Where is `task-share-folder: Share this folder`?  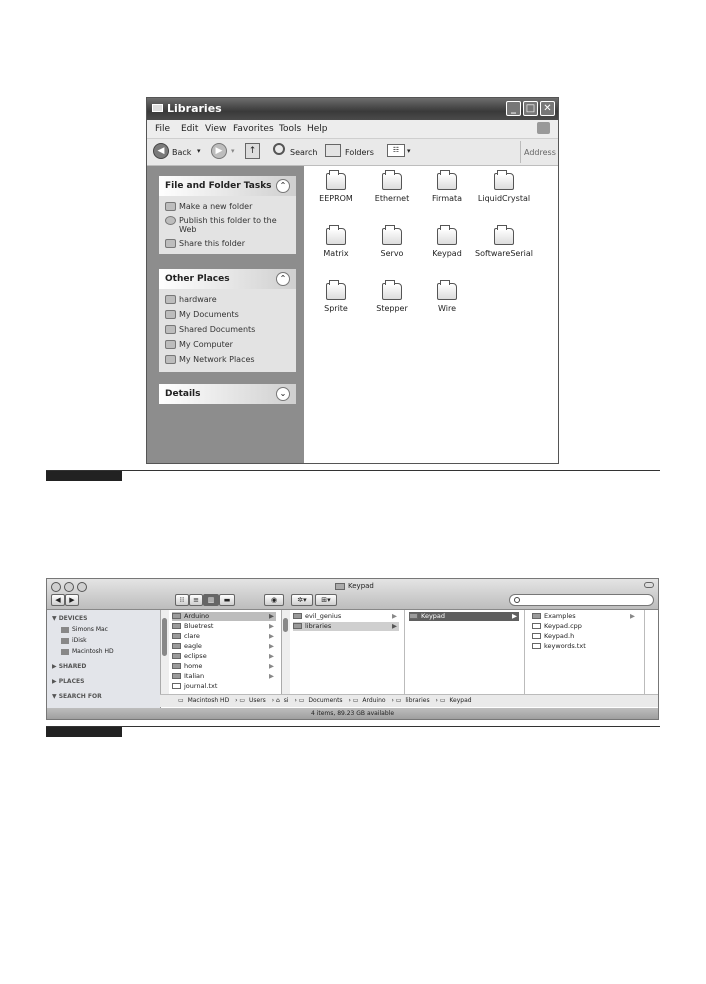 task-share-folder: Share this folder is located at coordinates (227, 243).